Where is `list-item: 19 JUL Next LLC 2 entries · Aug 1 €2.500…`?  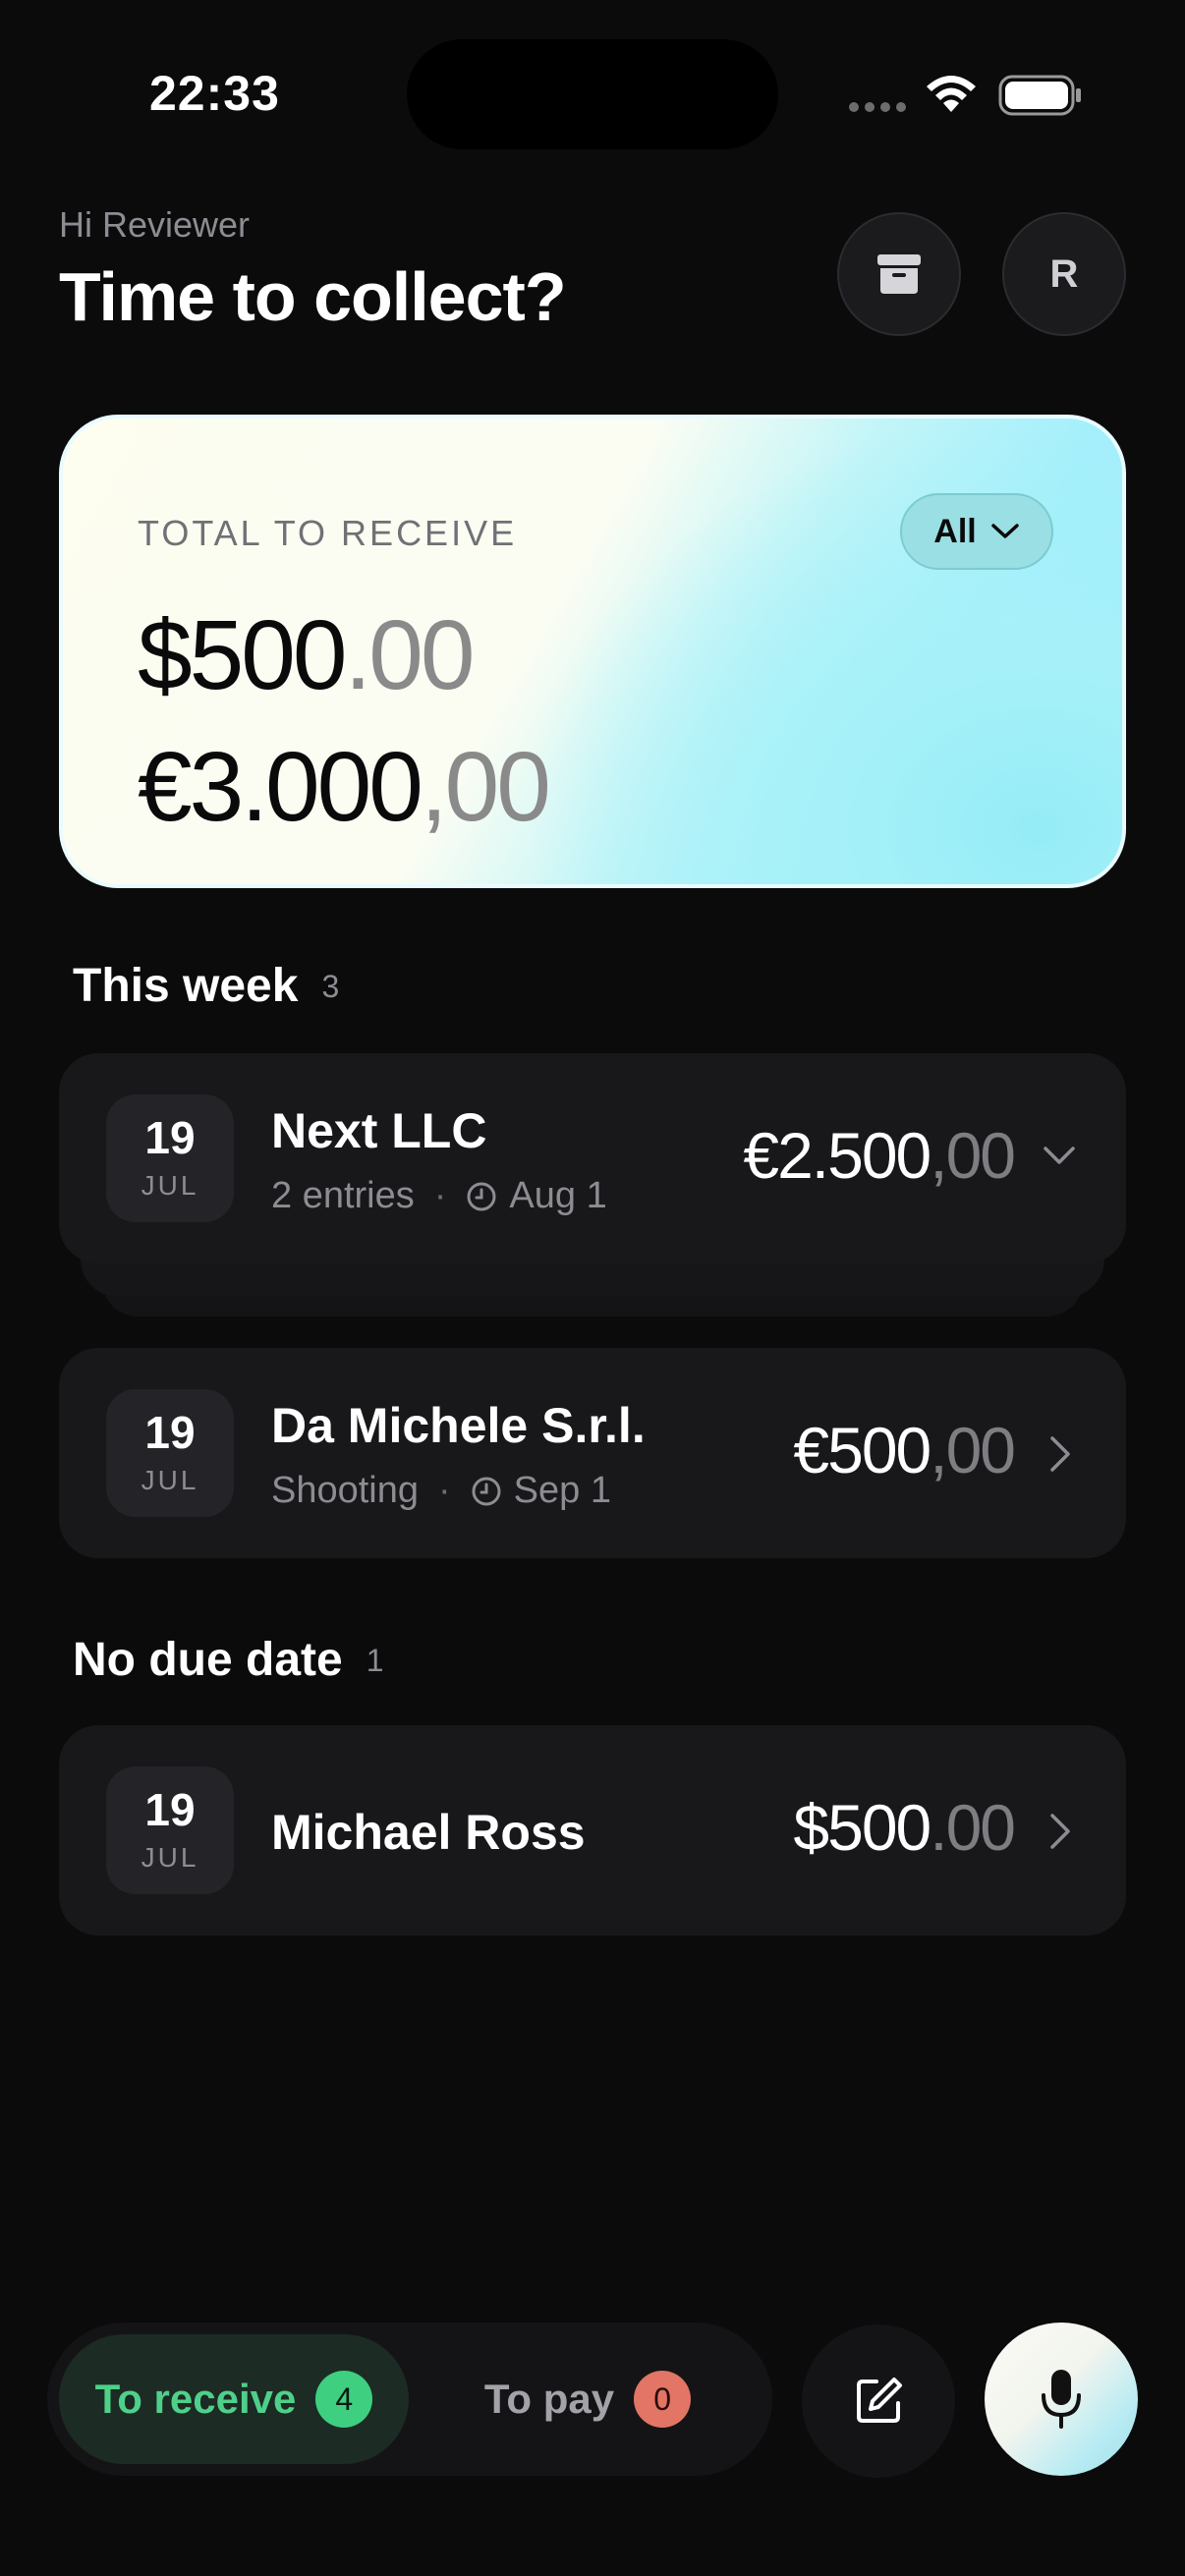 list-item: 19 JUL Next LLC 2 entries · Aug 1 €2.500… is located at coordinates (592, 1158).